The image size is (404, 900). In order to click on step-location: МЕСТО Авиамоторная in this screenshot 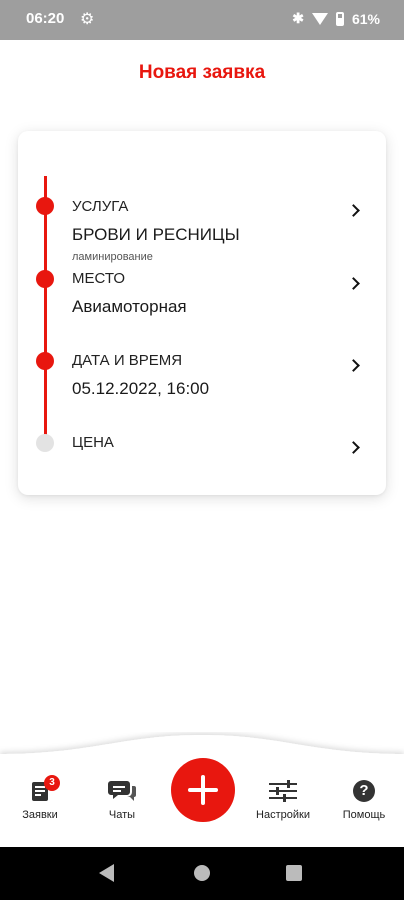, I will do `click(202, 281)`.